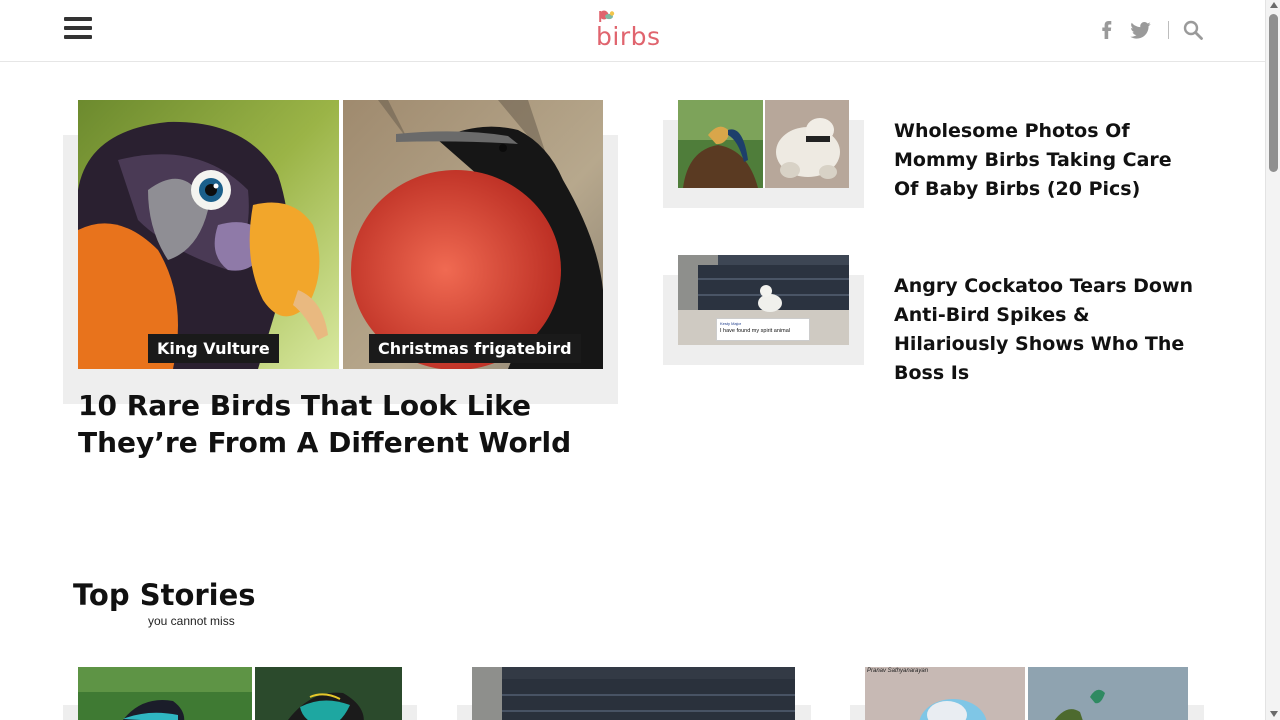 The height and width of the screenshot is (720, 1280). Describe the element at coordinates (755, 331) in the screenshot. I see `tweet-text: I have found my spirit animal` at that location.